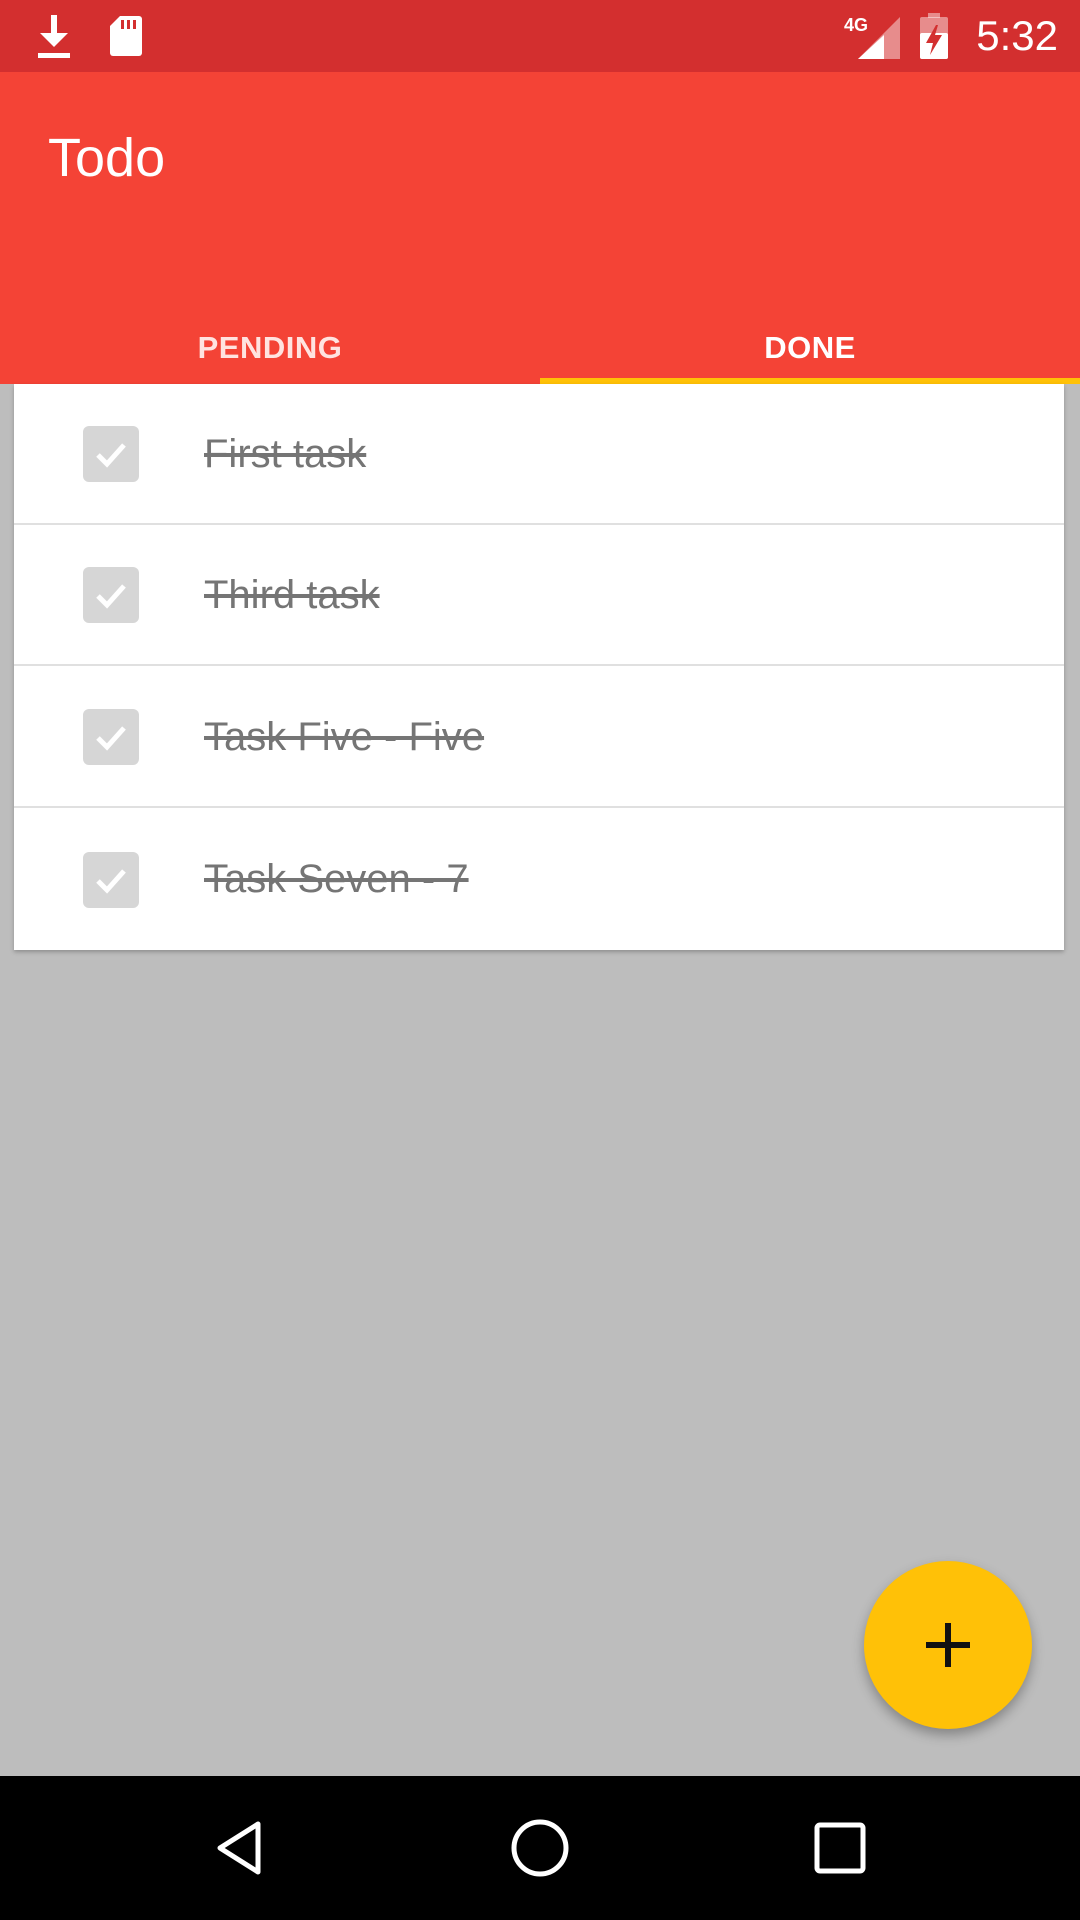 The width and height of the screenshot is (1080, 1920). Describe the element at coordinates (270, 348) in the screenshot. I see `tab-pending: PENDING` at that location.